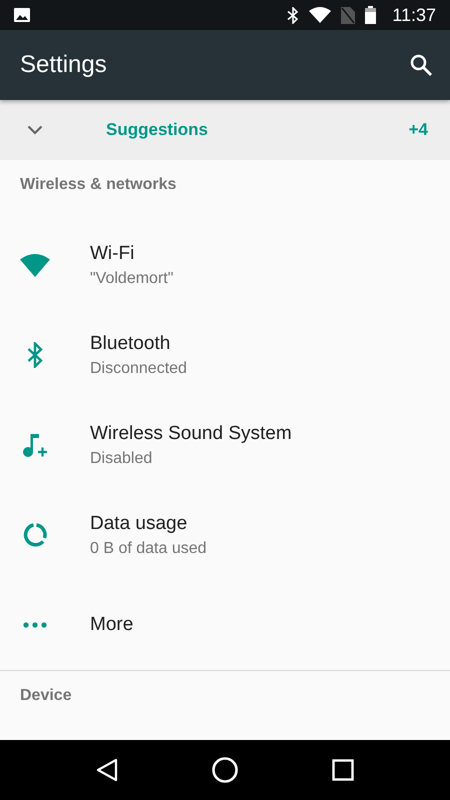 This screenshot has height=800, width=450. What do you see at coordinates (35, 535) in the screenshot?
I see `data-usage-icon` at bounding box center [35, 535].